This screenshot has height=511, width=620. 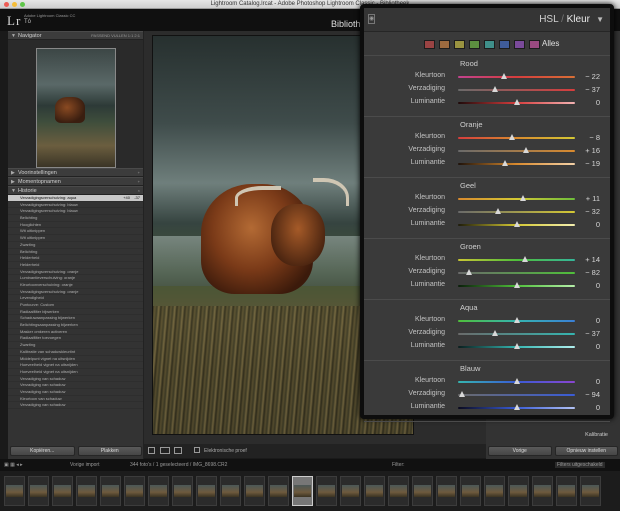 What do you see at coordinates (84, 465) in the screenshot?
I see `previous-import-label: Vorige import` at bounding box center [84, 465].